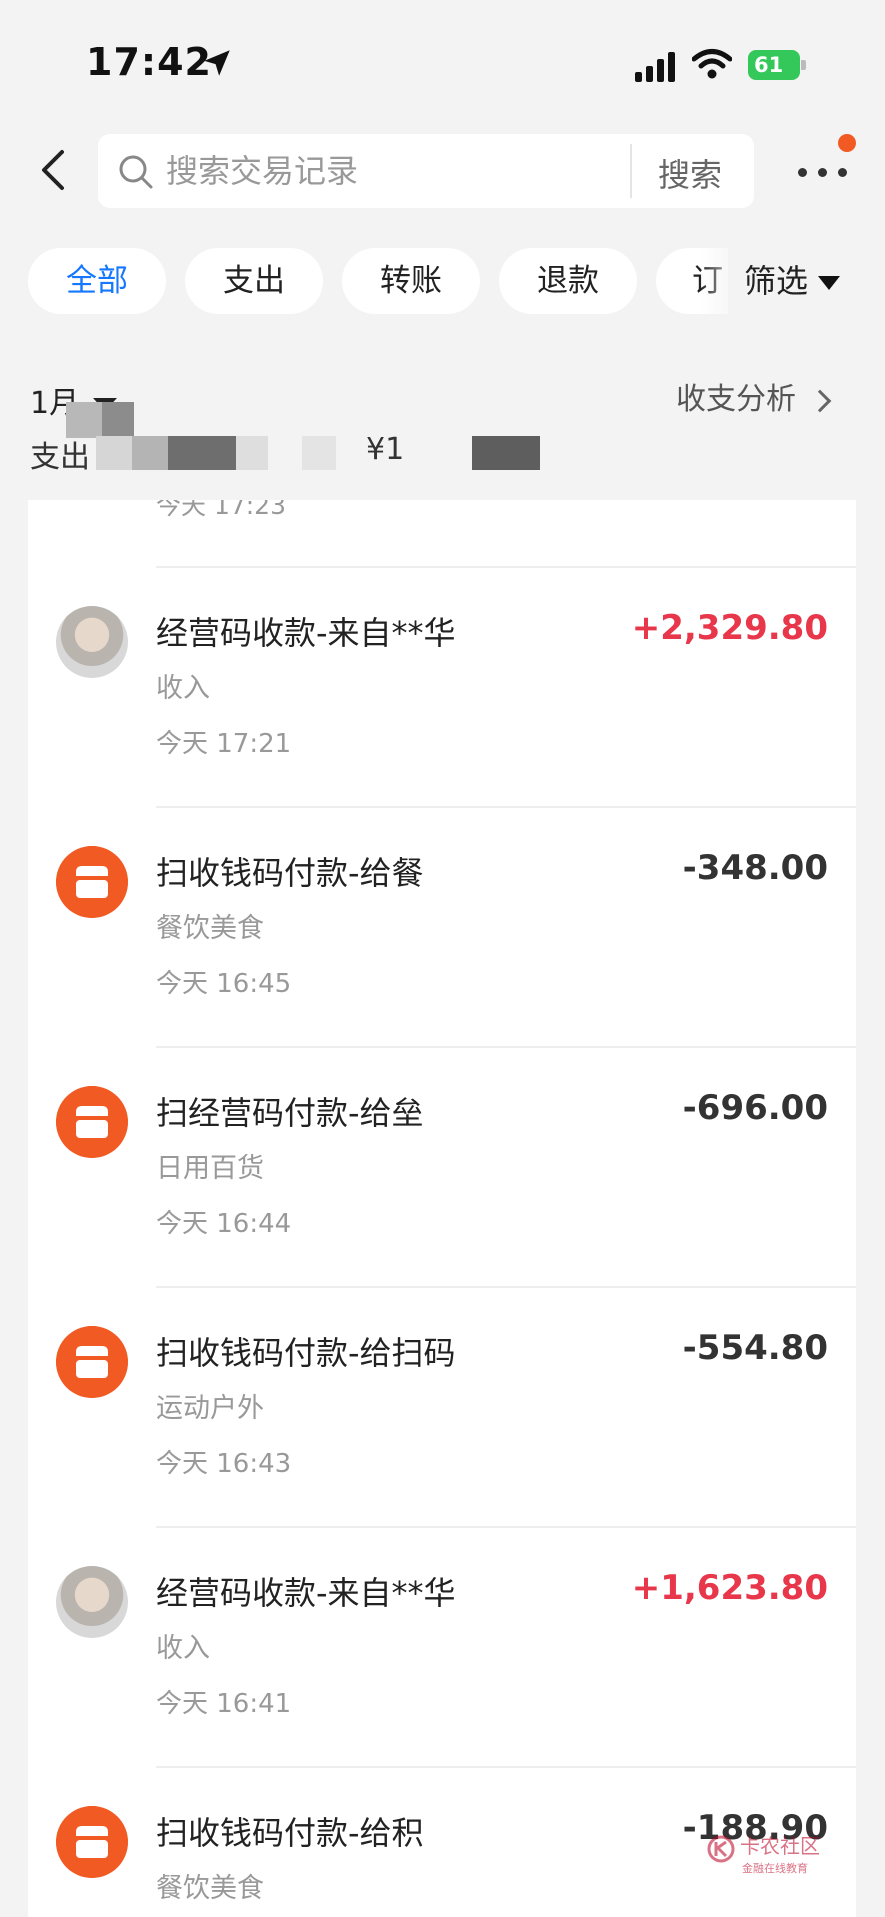 The height and width of the screenshot is (1917, 885). What do you see at coordinates (736, 399) in the screenshot?
I see `analysis-label: 收支分析` at bounding box center [736, 399].